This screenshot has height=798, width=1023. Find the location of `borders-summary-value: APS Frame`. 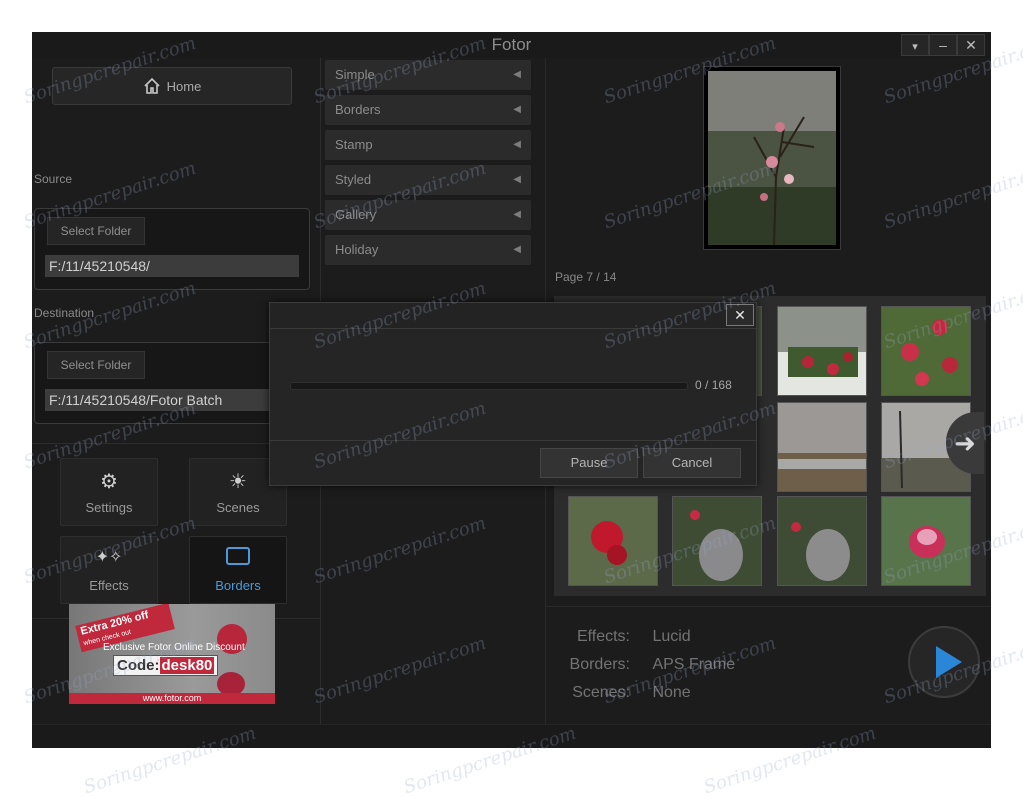

borders-summary-value: APS Frame is located at coordinates (694, 664).